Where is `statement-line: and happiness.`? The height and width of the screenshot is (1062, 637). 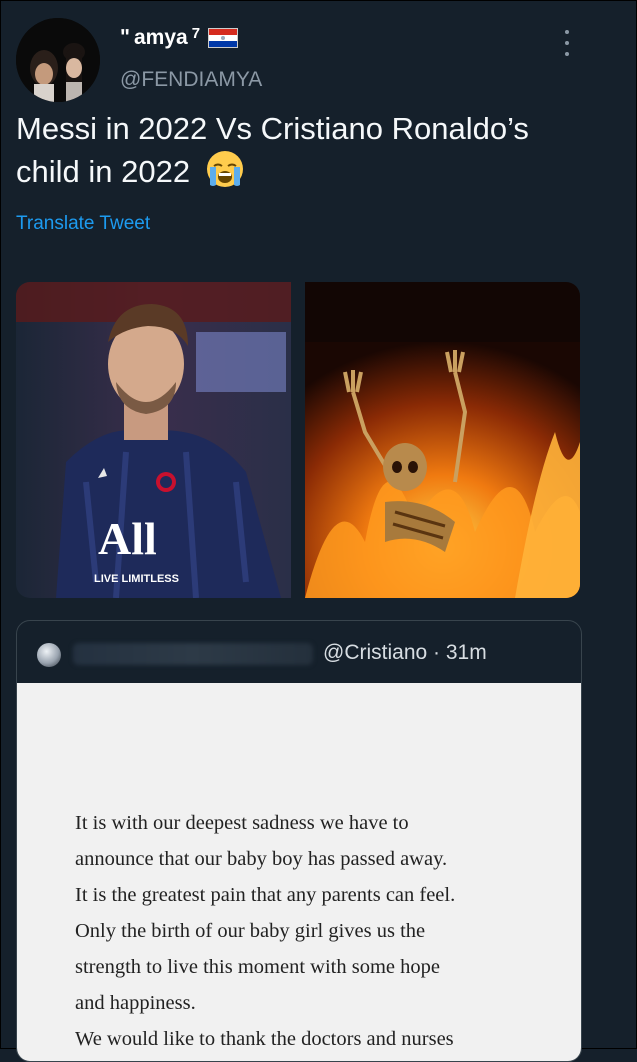
statement-line: and happiness. is located at coordinates (135, 1003).